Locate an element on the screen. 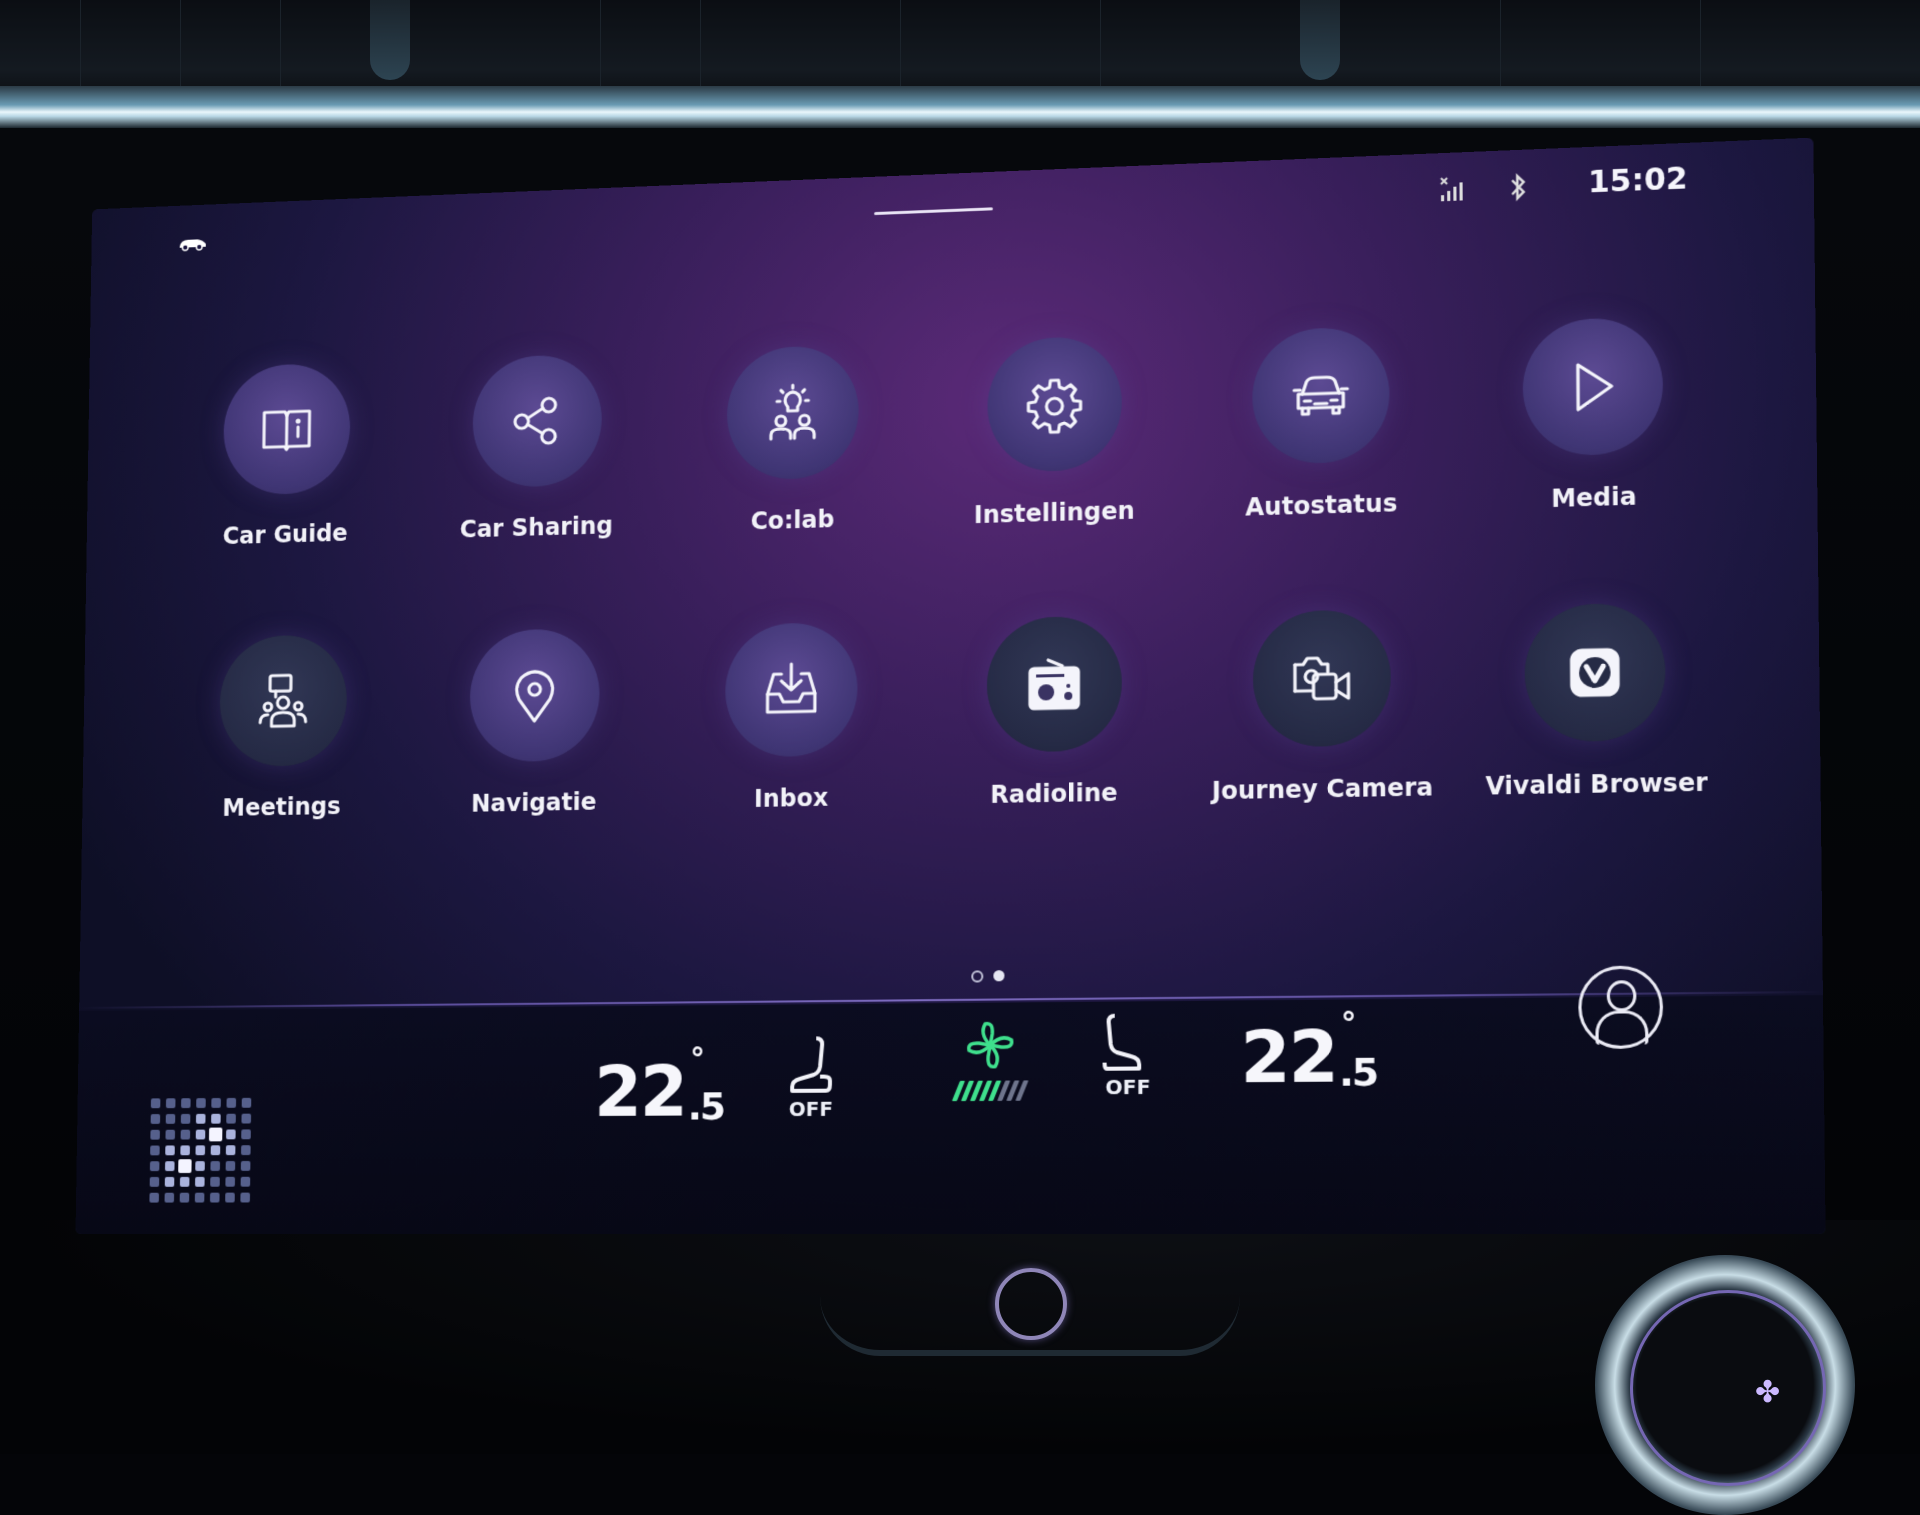 This screenshot has height=1515, width=1920. meeting-icon is located at coordinates (282, 701).